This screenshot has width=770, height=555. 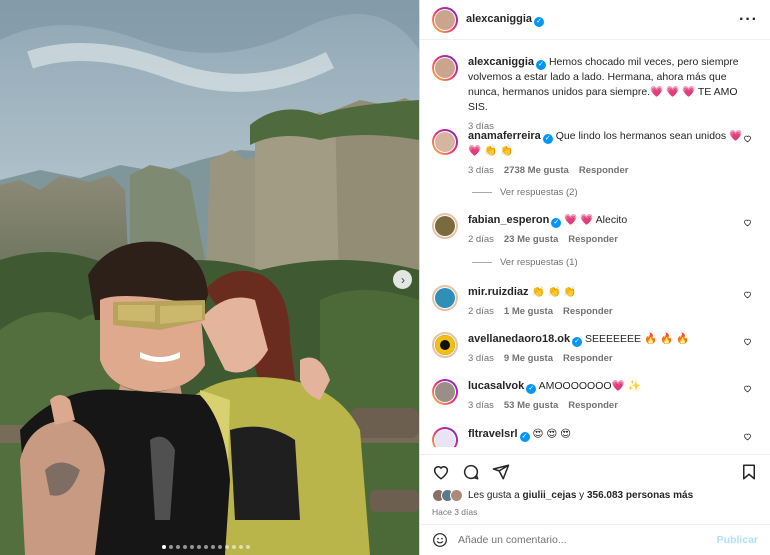 I want to click on comment-likes: 9 Me gusta, so click(x=528, y=358).